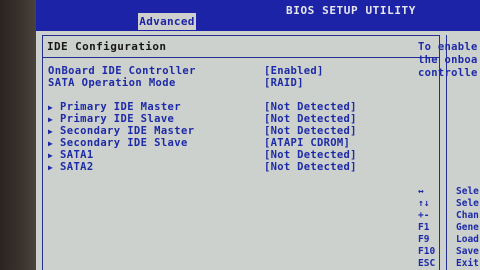 This screenshot has height=270, width=480. Describe the element at coordinates (448, 216) in the screenshot. I see `key-legend-row: +- Chan` at that location.